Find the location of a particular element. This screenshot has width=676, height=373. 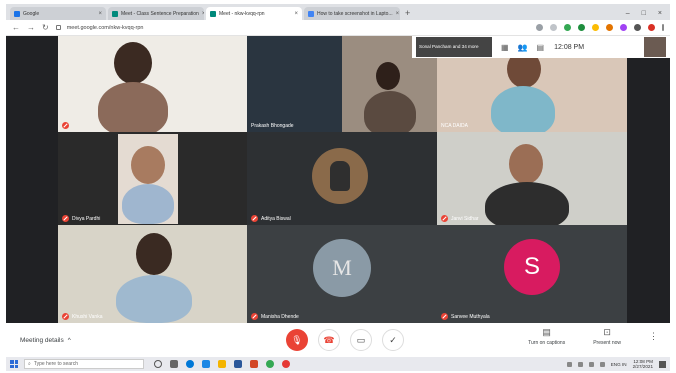

participant-tile: M Manisha Dhende is located at coordinates (342, 274).